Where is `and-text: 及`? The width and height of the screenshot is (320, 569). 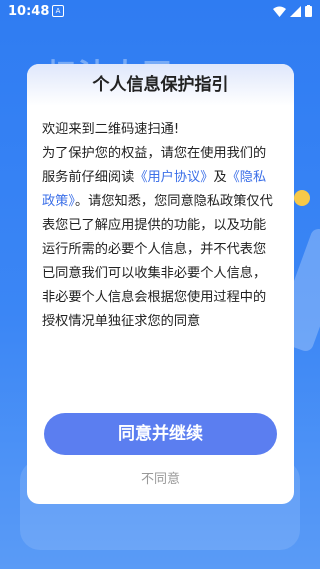
and-text: 及 is located at coordinates (220, 177).